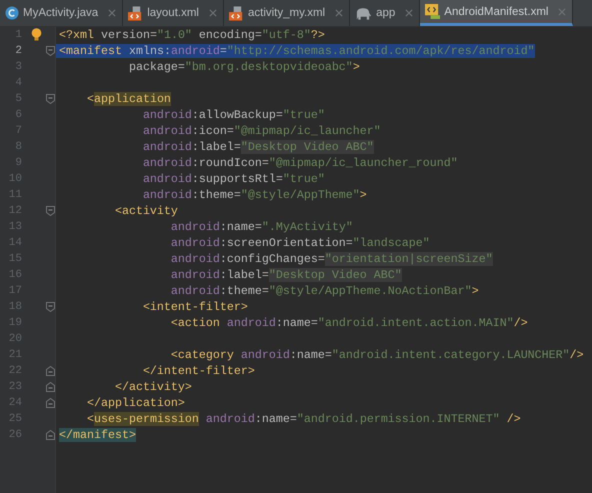  Describe the element at coordinates (244, 67) in the screenshot. I see `code-line: package="bm.org.desktopvideoabc">` at that location.